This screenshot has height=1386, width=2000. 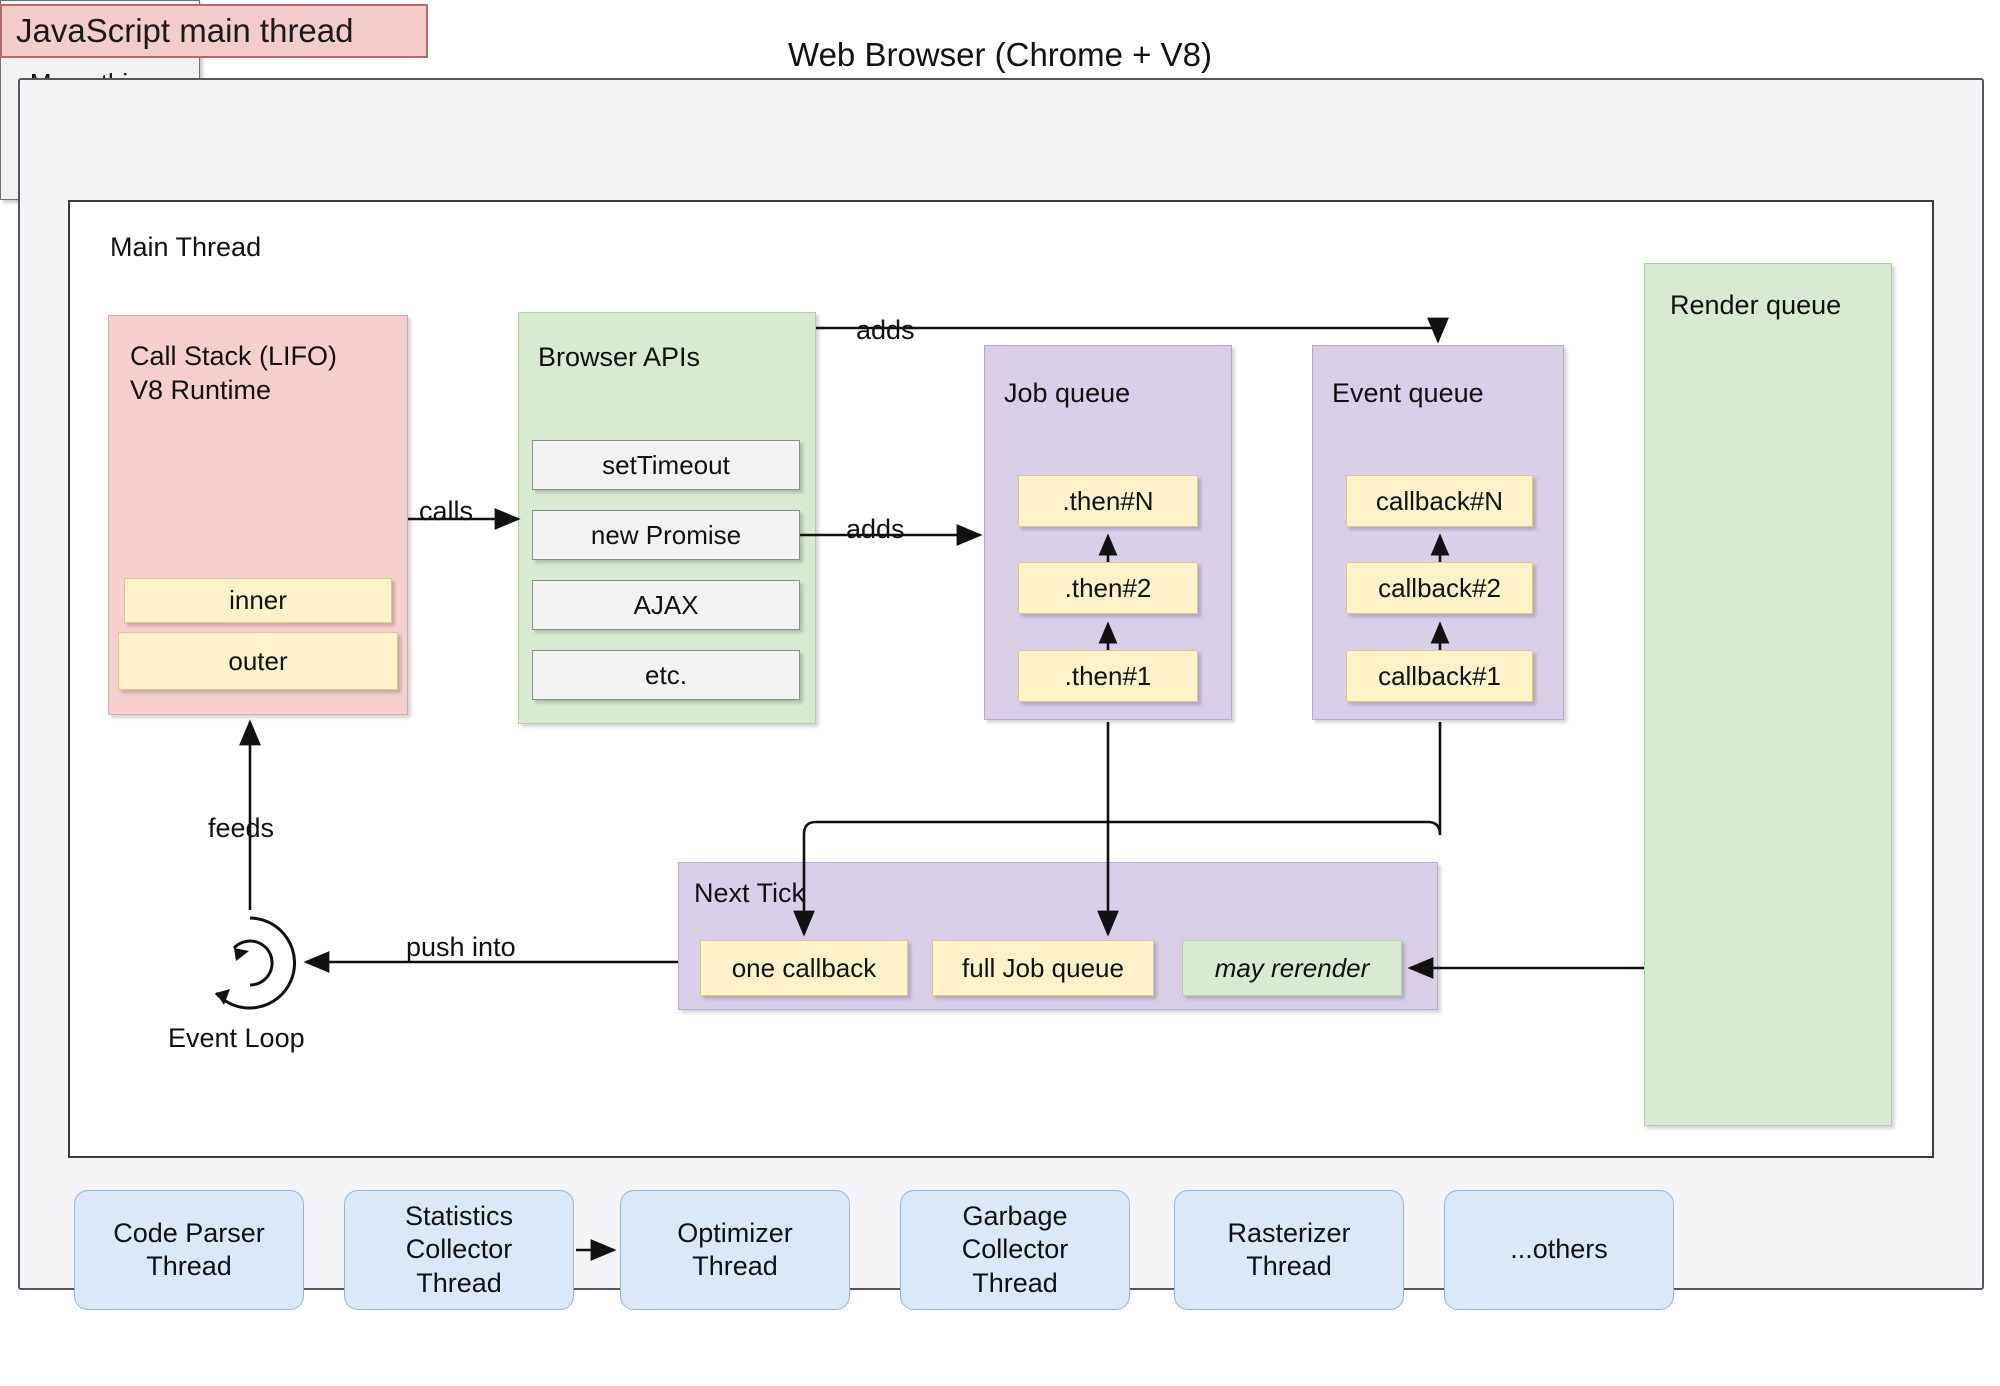 What do you see at coordinates (735, 1250) in the screenshot?
I see `thread-box-optimizer: Optimizer Thread` at bounding box center [735, 1250].